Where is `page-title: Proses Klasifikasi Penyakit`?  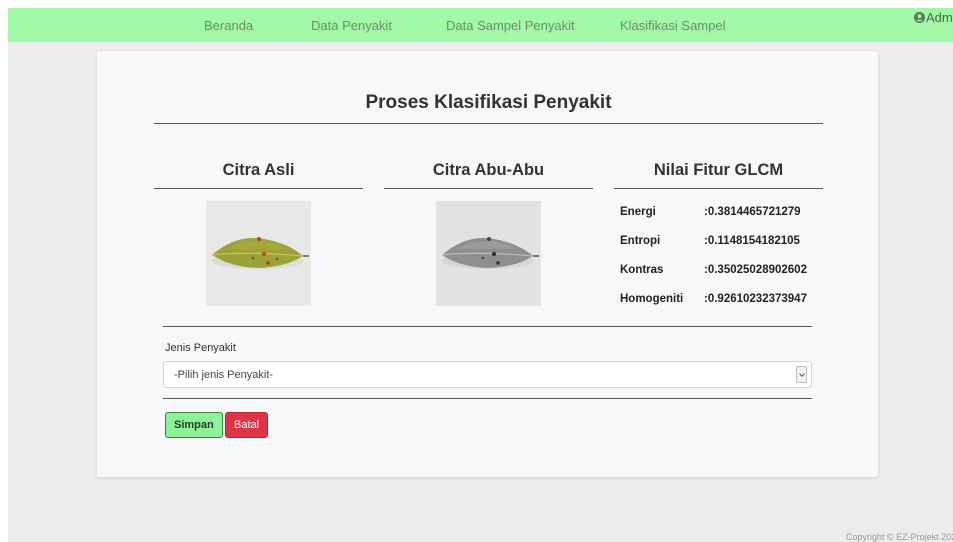 page-title: Proses Klasifikasi Penyakit is located at coordinates (488, 102).